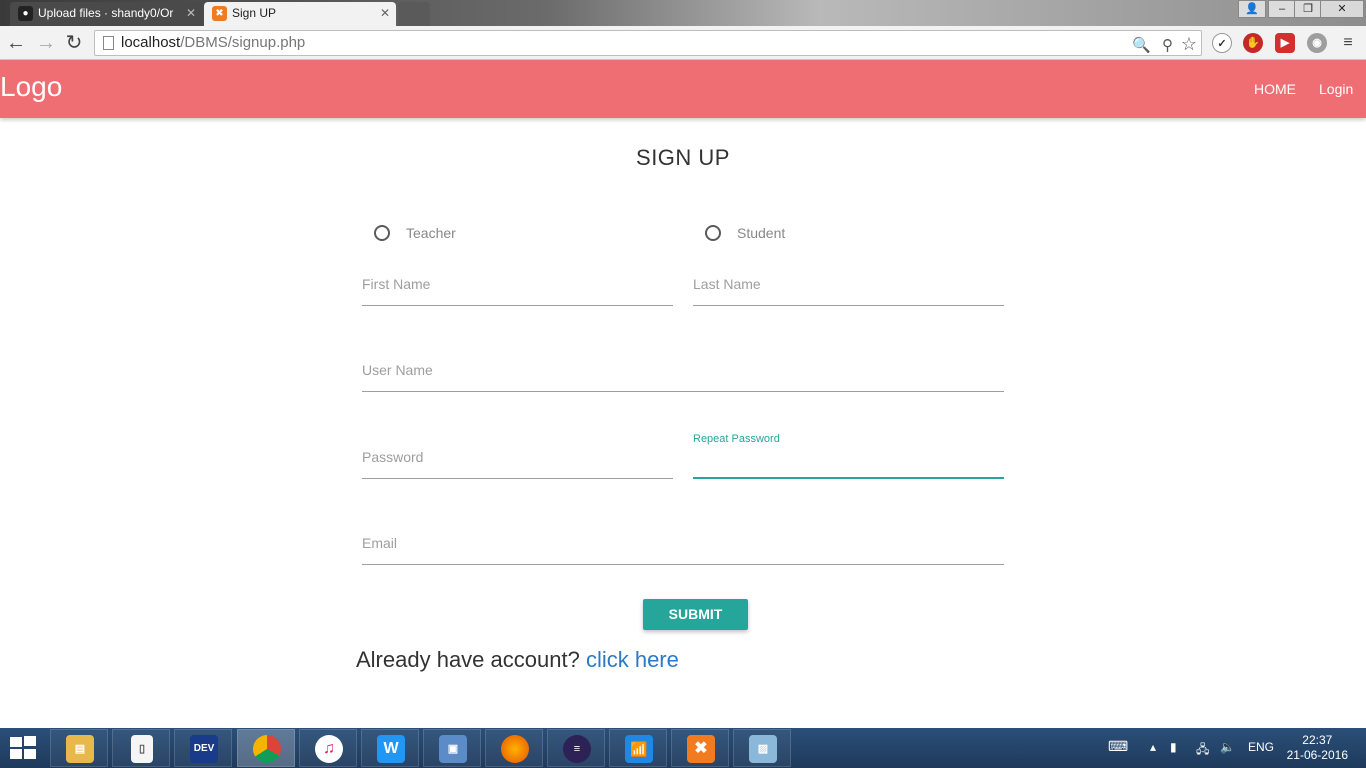 This screenshot has width=1366, height=768. I want to click on address-path: /DBMS/signup.php, so click(243, 42).